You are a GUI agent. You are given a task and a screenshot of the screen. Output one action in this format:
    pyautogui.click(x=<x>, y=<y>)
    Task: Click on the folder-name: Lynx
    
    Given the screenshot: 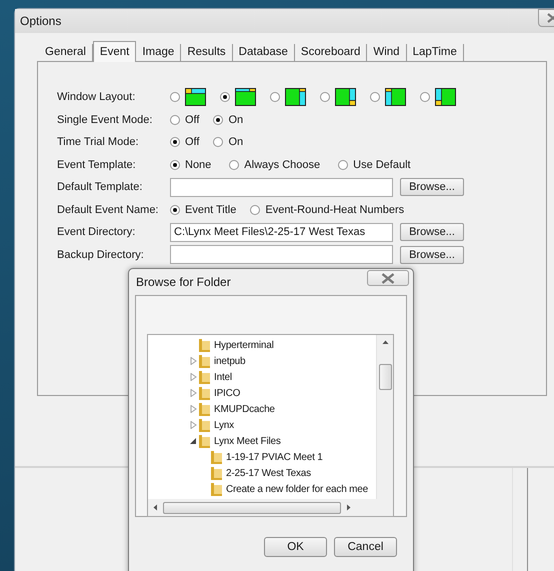 What is the action you would take?
    pyautogui.click(x=224, y=425)
    